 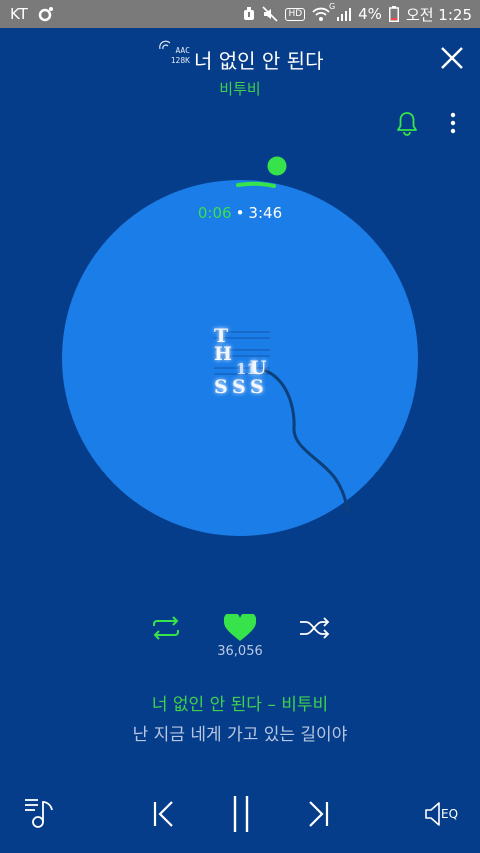 I want to click on svg-text: H, so click(x=223, y=354).